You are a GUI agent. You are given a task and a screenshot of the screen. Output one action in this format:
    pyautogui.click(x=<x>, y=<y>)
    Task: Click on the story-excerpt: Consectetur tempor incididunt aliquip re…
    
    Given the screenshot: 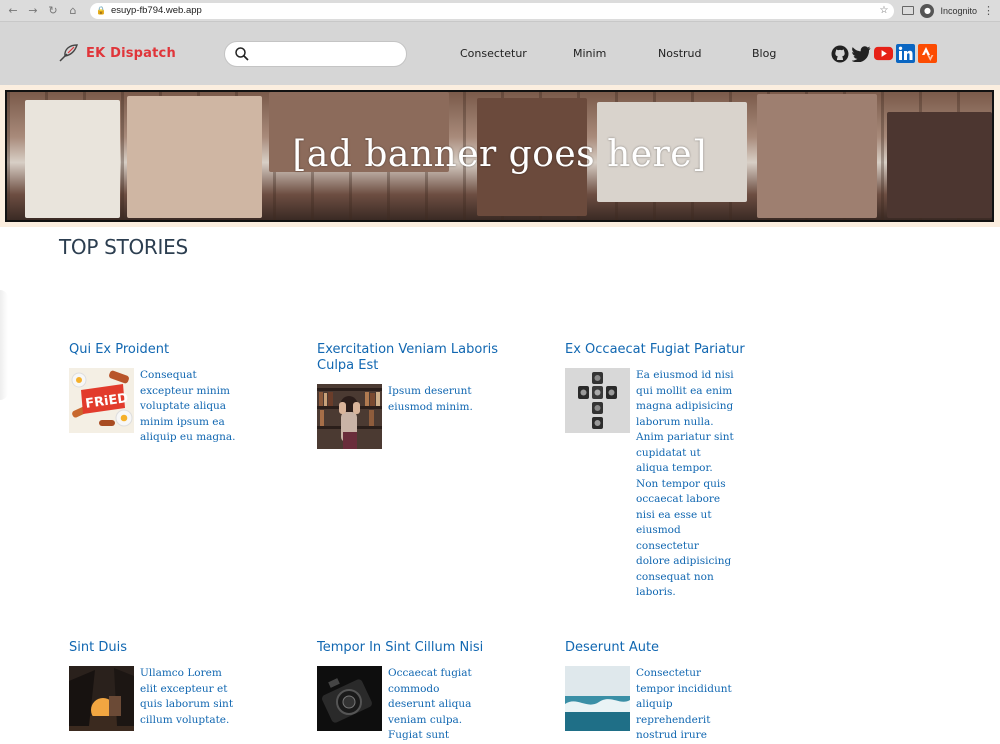 What is the action you would take?
    pyautogui.click(x=684, y=704)
    